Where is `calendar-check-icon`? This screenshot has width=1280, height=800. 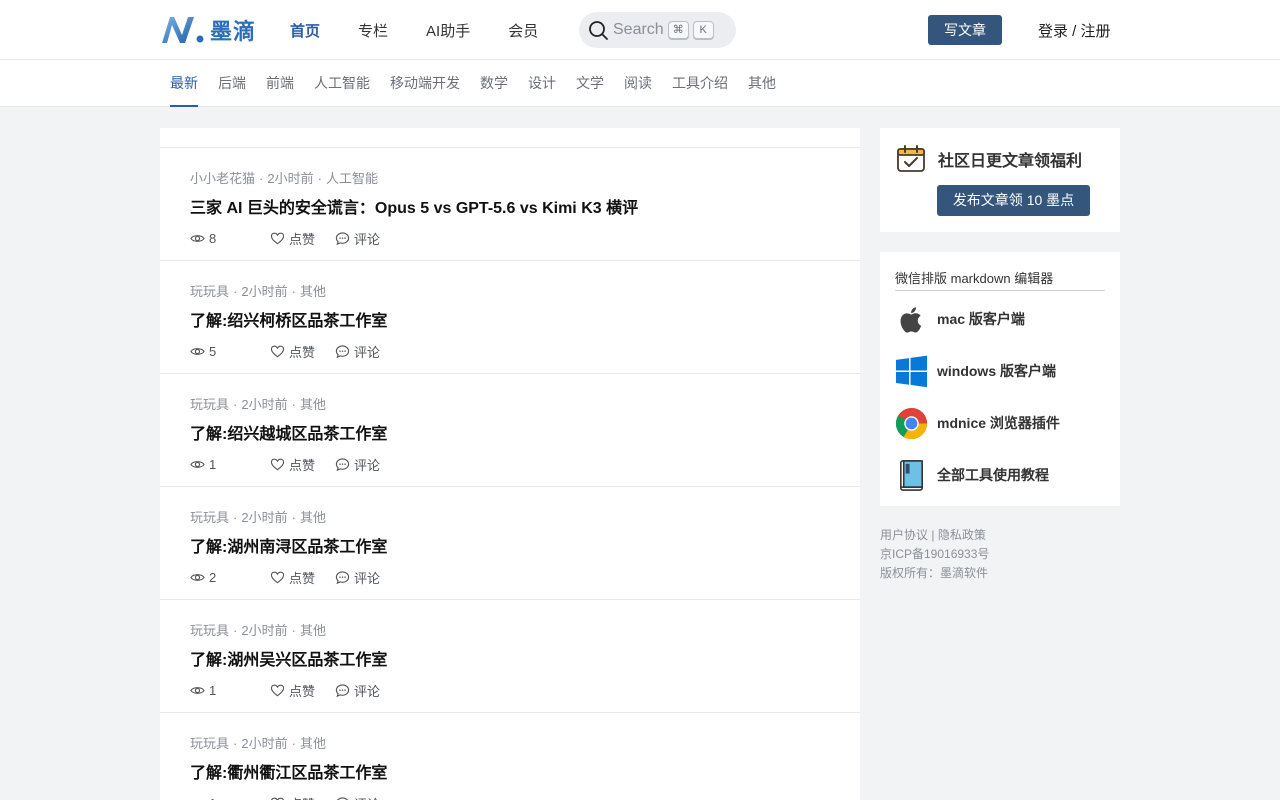
calendar-check-icon is located at coordinates (911, 158).